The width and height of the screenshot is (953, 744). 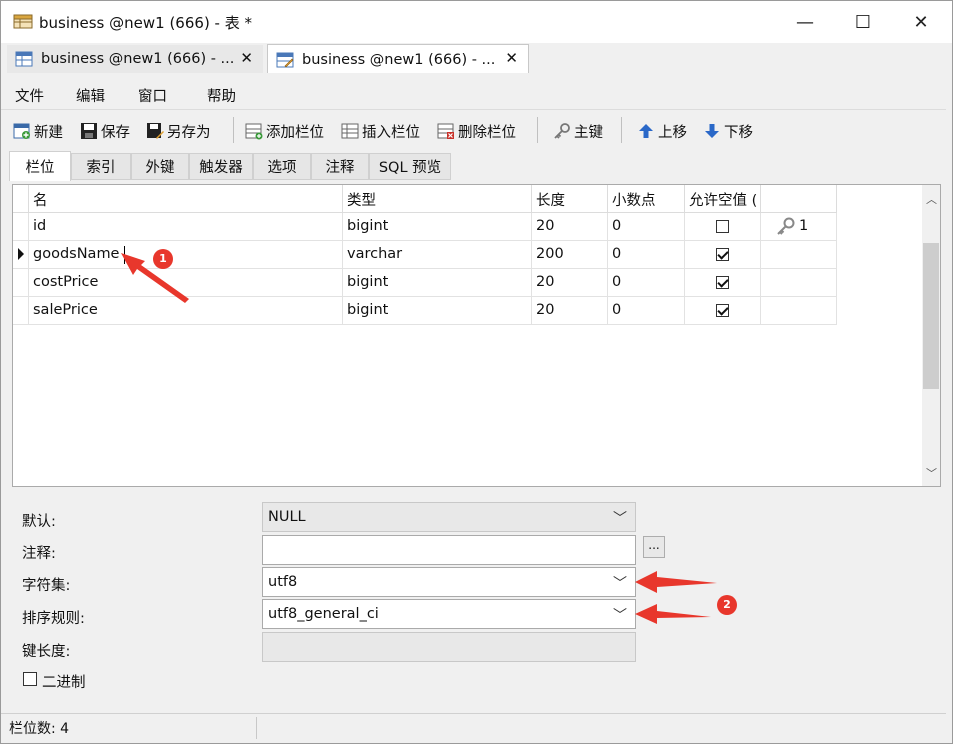 I want to click on menu-window: 窗口, so click(x=152, y=95).